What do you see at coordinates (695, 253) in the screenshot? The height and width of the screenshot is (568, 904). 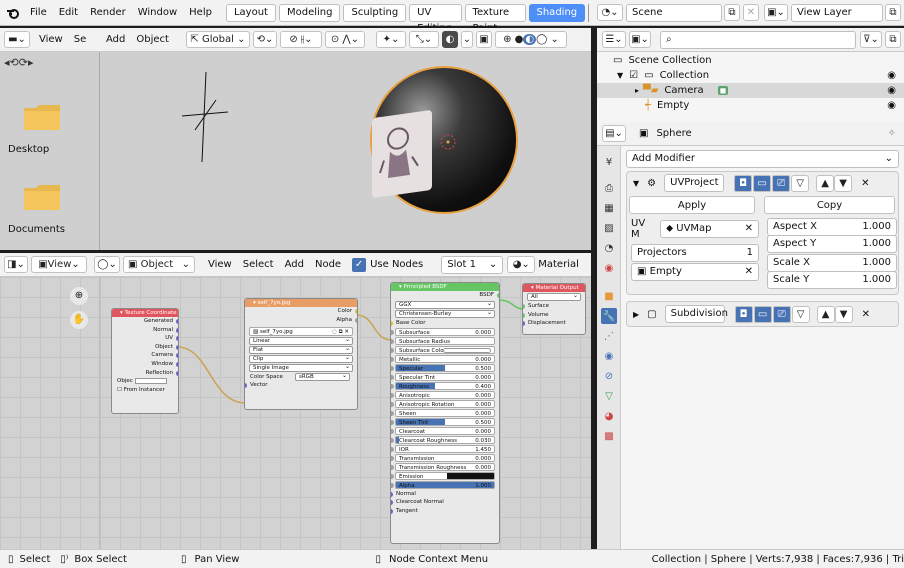 I see `projectors-field: Projectors 1` at bounding box center [695, 253].